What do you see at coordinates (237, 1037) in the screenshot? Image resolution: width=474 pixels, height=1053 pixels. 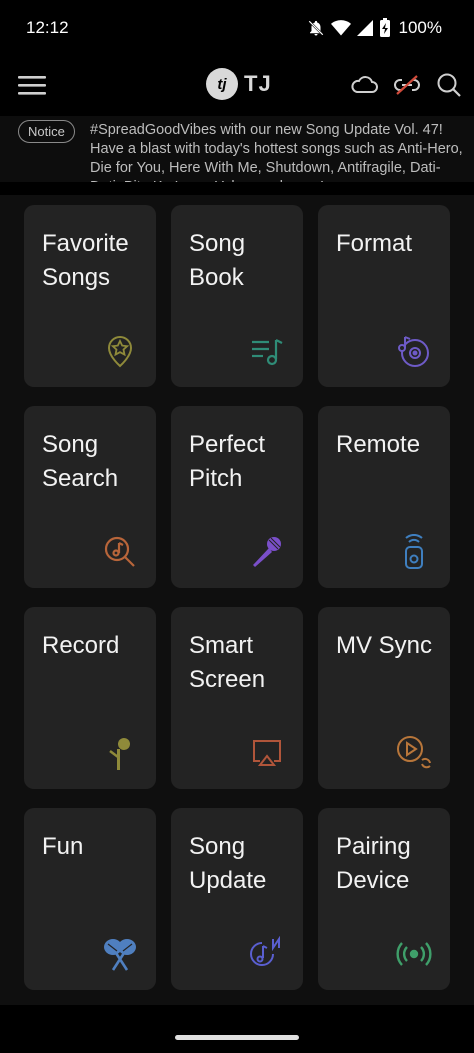 I see `gesture-nav-handle` at bounding box center [237, 1037].